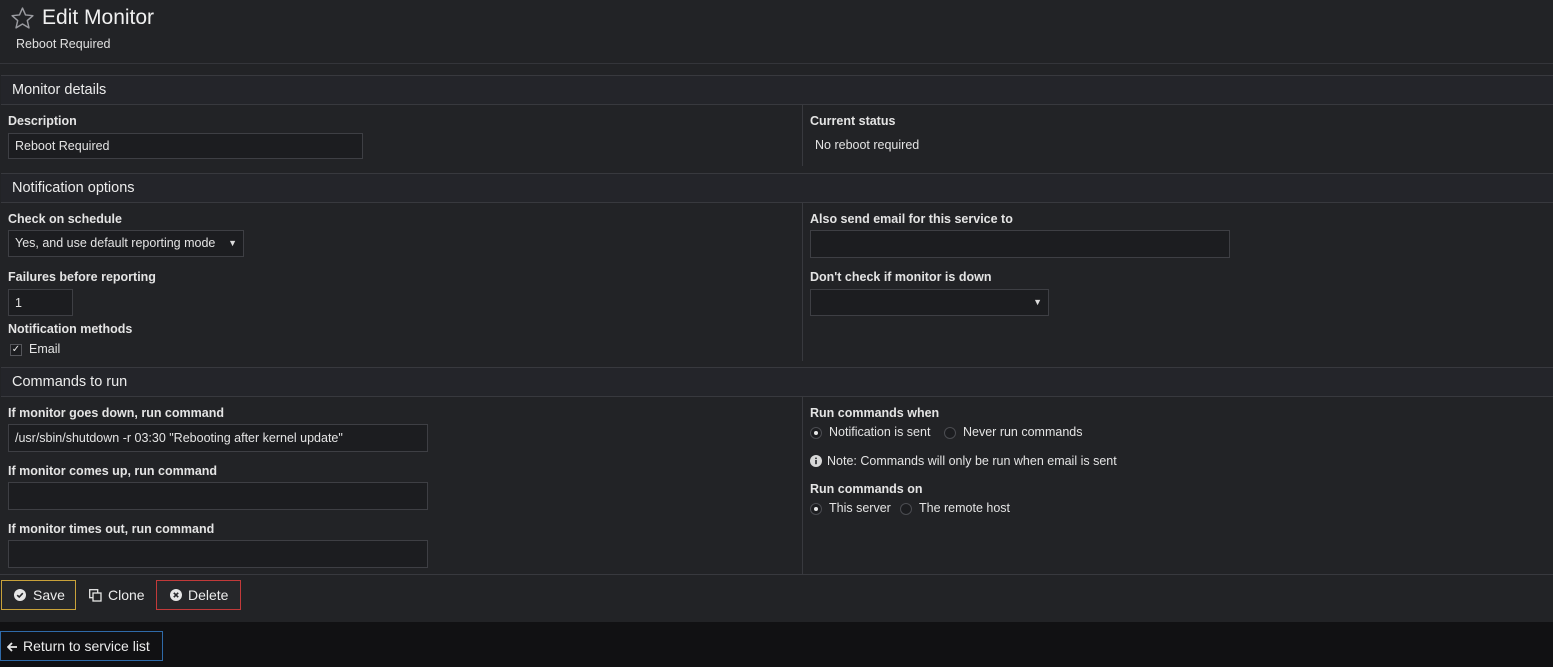  What do you see at coordinates (866, 489) in the screenshot?
I see `run-on-label: Run commands on` at bounding box center [866, 489].